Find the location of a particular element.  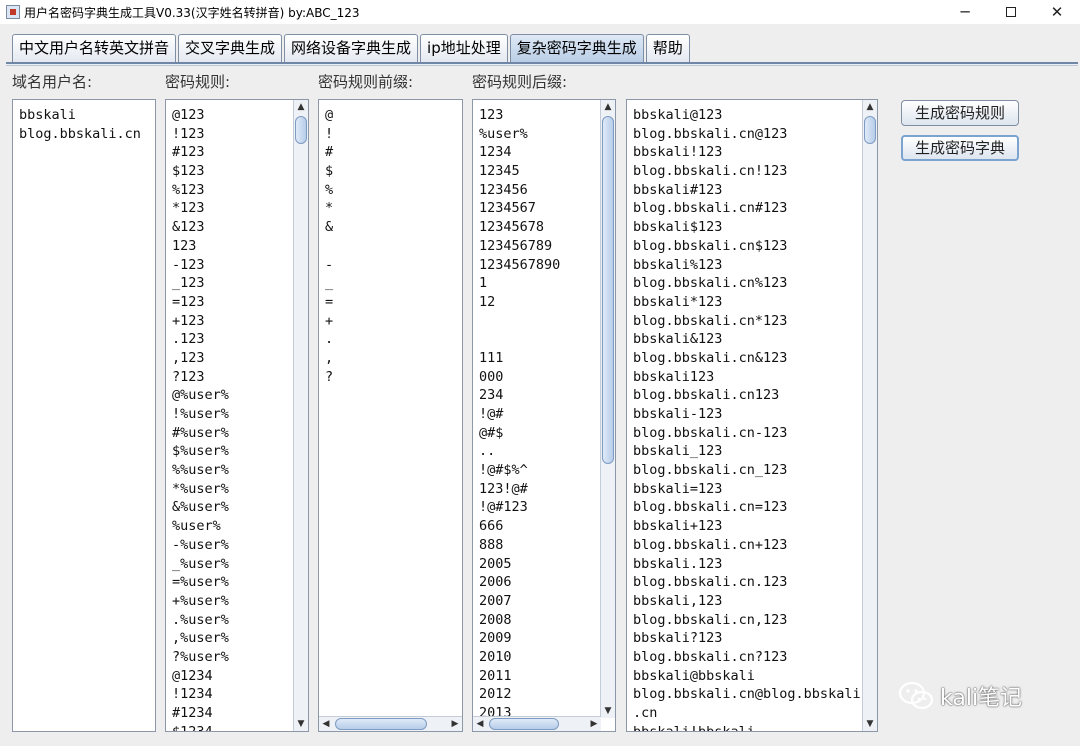

text-line: bbskali_123 is located at coordinates (678, 451).